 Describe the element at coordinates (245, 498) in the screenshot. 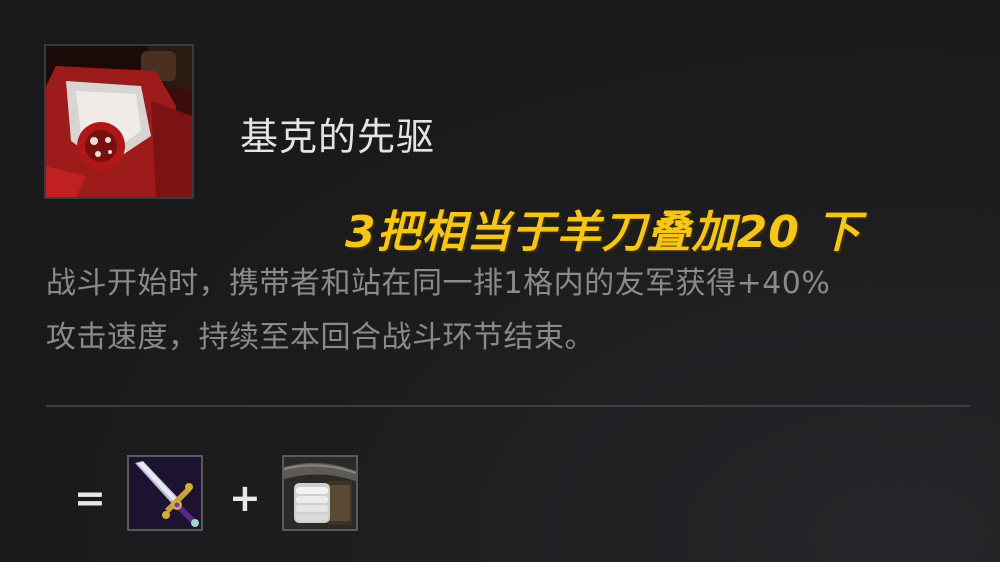

I see `plus-symbol: +` at that location.